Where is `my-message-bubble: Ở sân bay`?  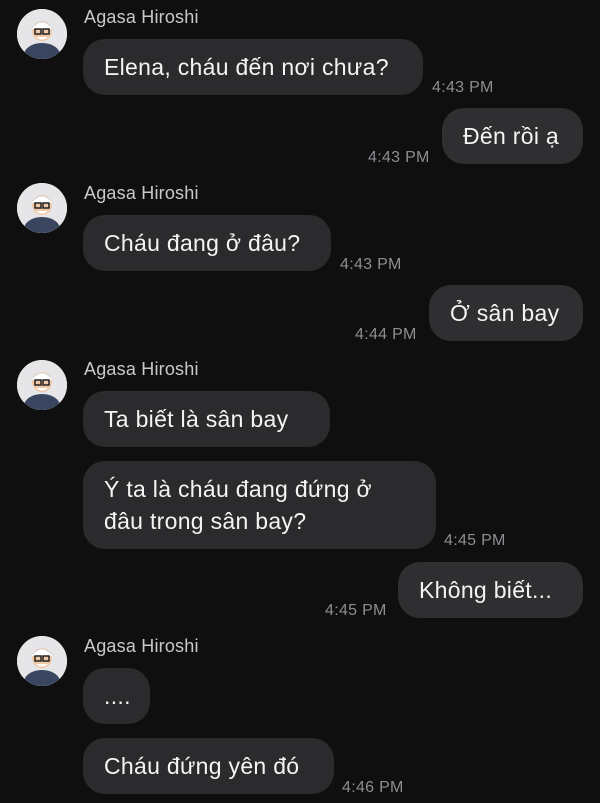
my-message-bubble: Ở sân bay is located at coordinates (506, 313).